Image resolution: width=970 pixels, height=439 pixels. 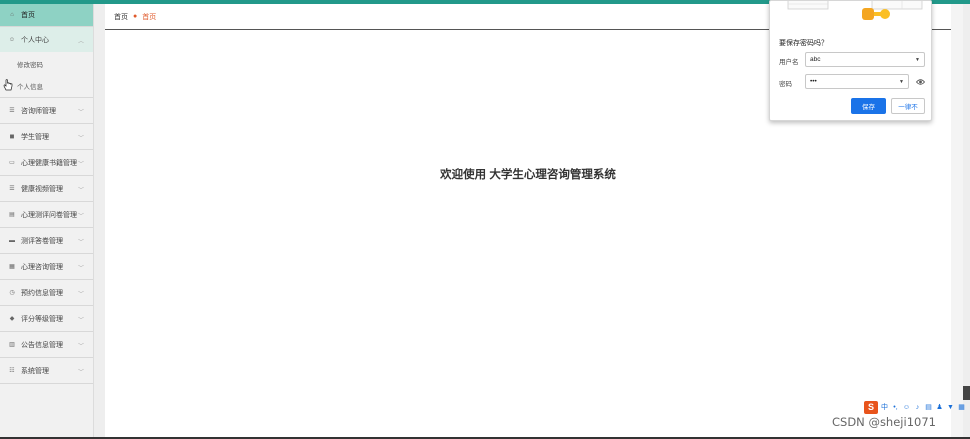 I want to click on calendar-icon: ◷, so click(x=12, y=293).